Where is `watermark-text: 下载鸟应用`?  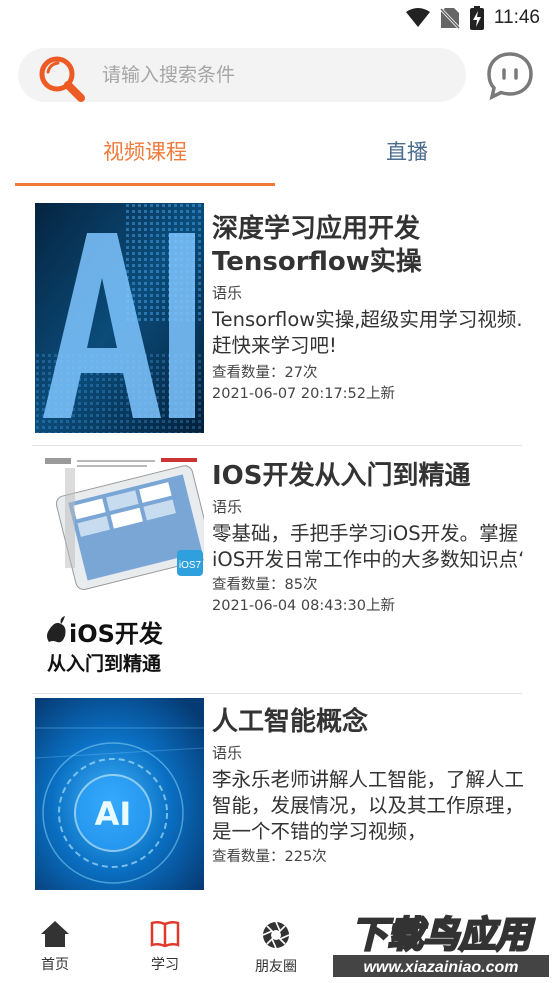
watermark-text: 下载鸟应用 is located at coordinates (443, 935).